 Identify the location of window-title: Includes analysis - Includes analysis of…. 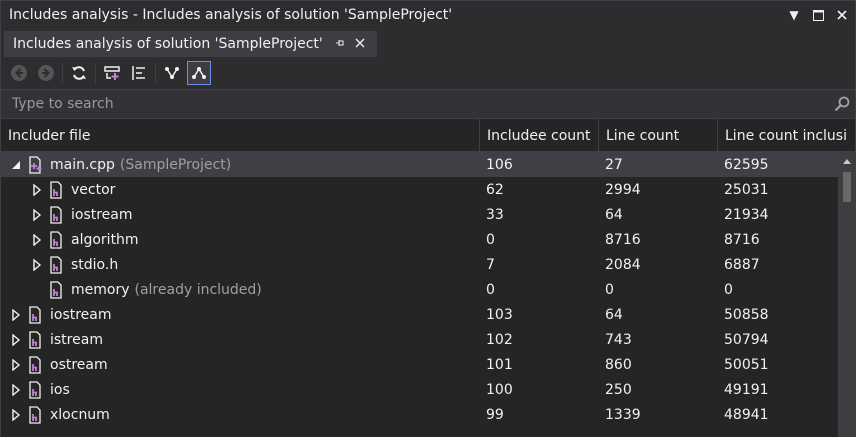
(231, 15).